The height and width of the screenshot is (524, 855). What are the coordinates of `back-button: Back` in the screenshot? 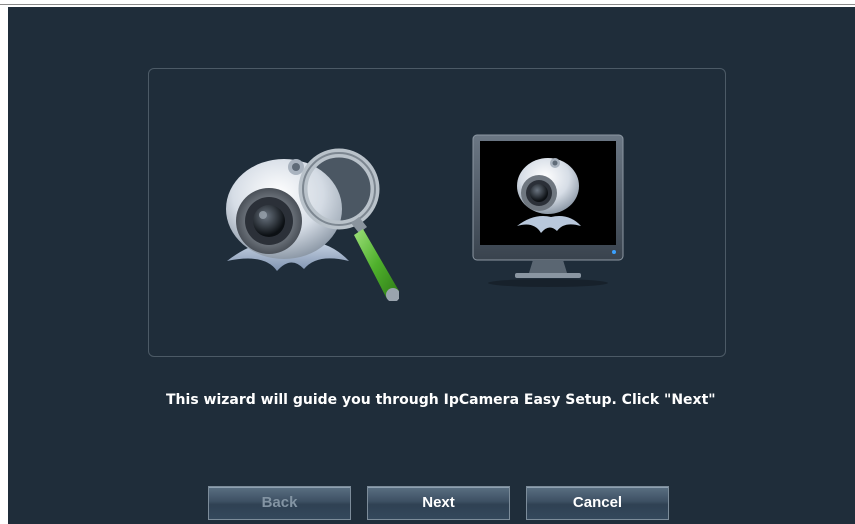 It's located at (279, 503).